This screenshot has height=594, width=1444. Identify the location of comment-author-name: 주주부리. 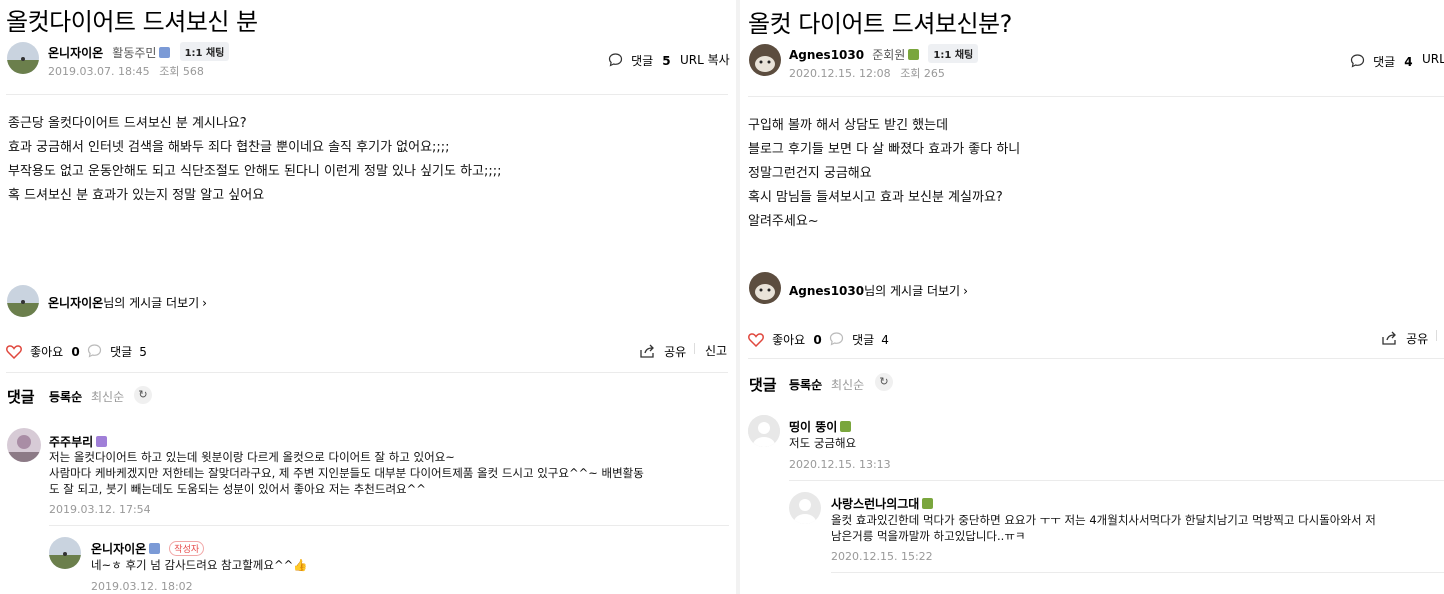
(71, 442).